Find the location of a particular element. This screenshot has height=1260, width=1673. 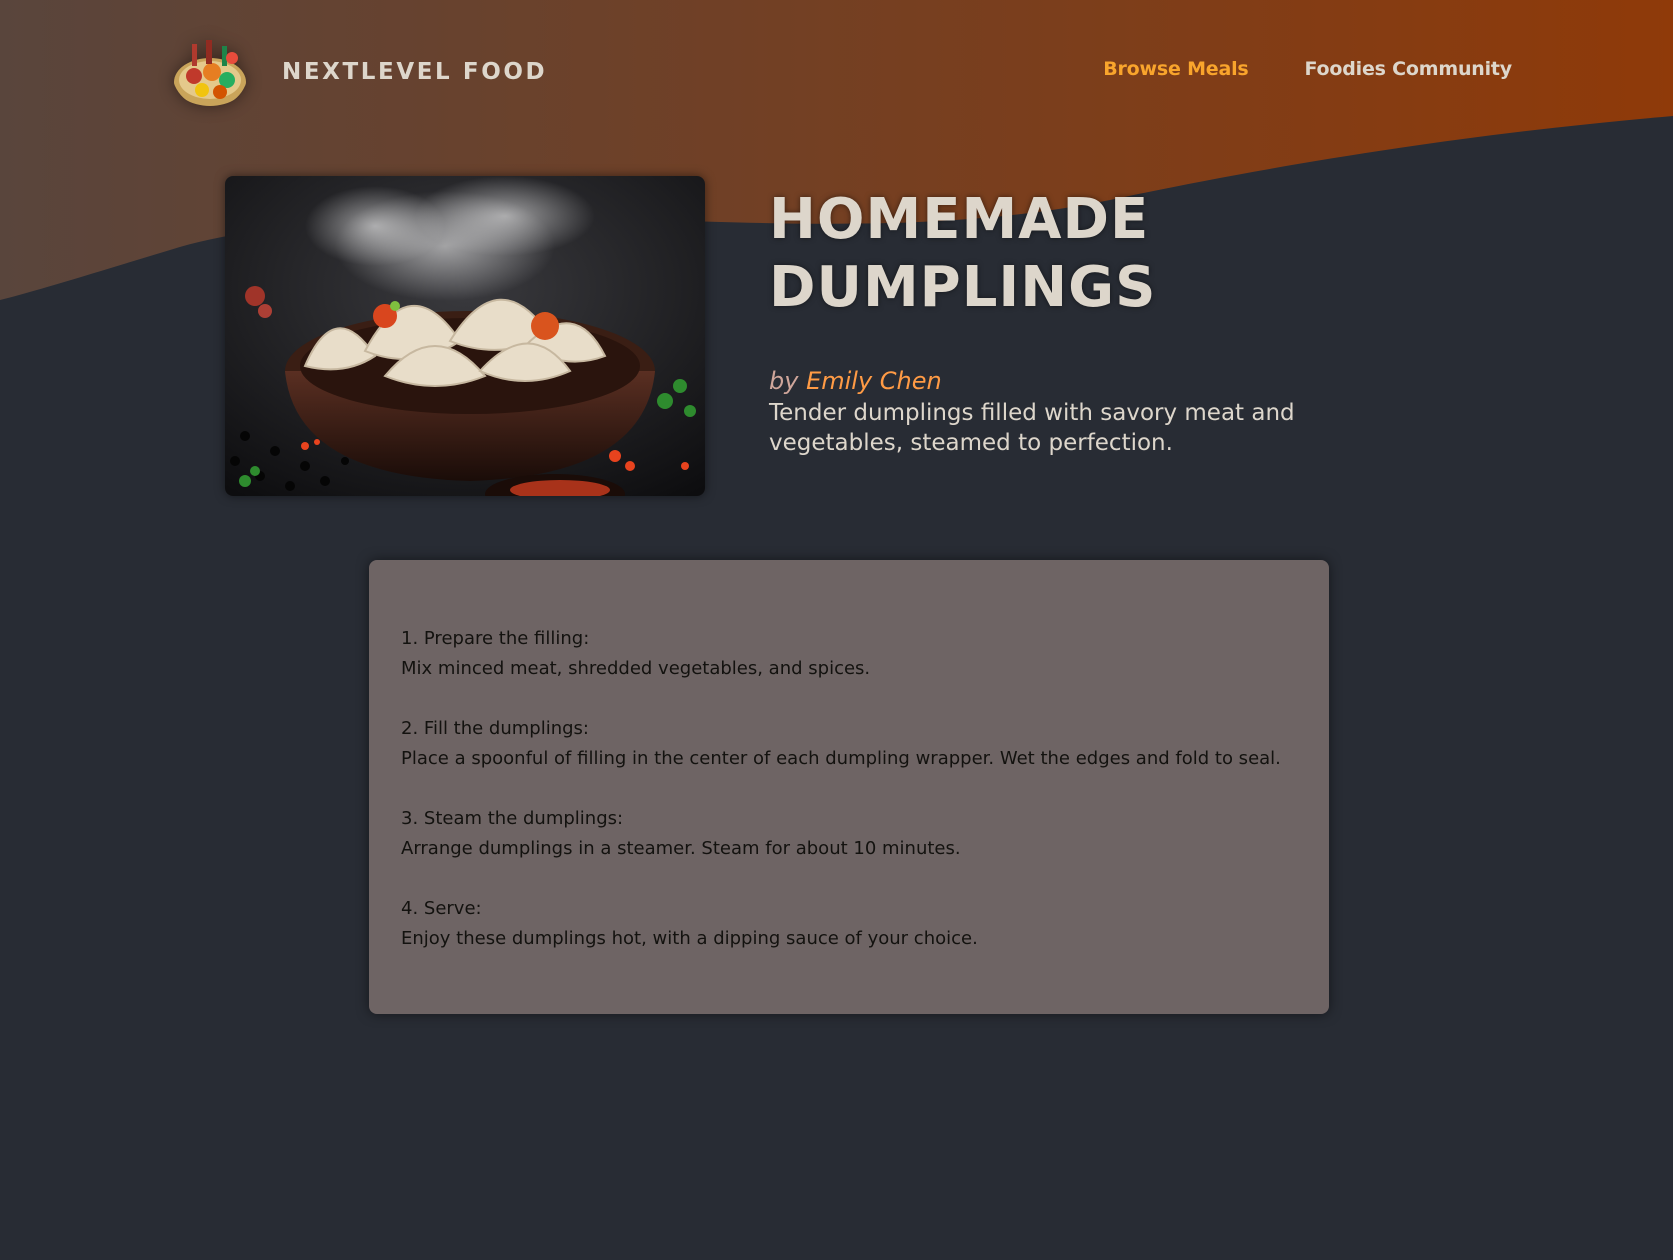

home-logo-link: NEXTLEVEL FOOD is located at coordinates (359, 72).